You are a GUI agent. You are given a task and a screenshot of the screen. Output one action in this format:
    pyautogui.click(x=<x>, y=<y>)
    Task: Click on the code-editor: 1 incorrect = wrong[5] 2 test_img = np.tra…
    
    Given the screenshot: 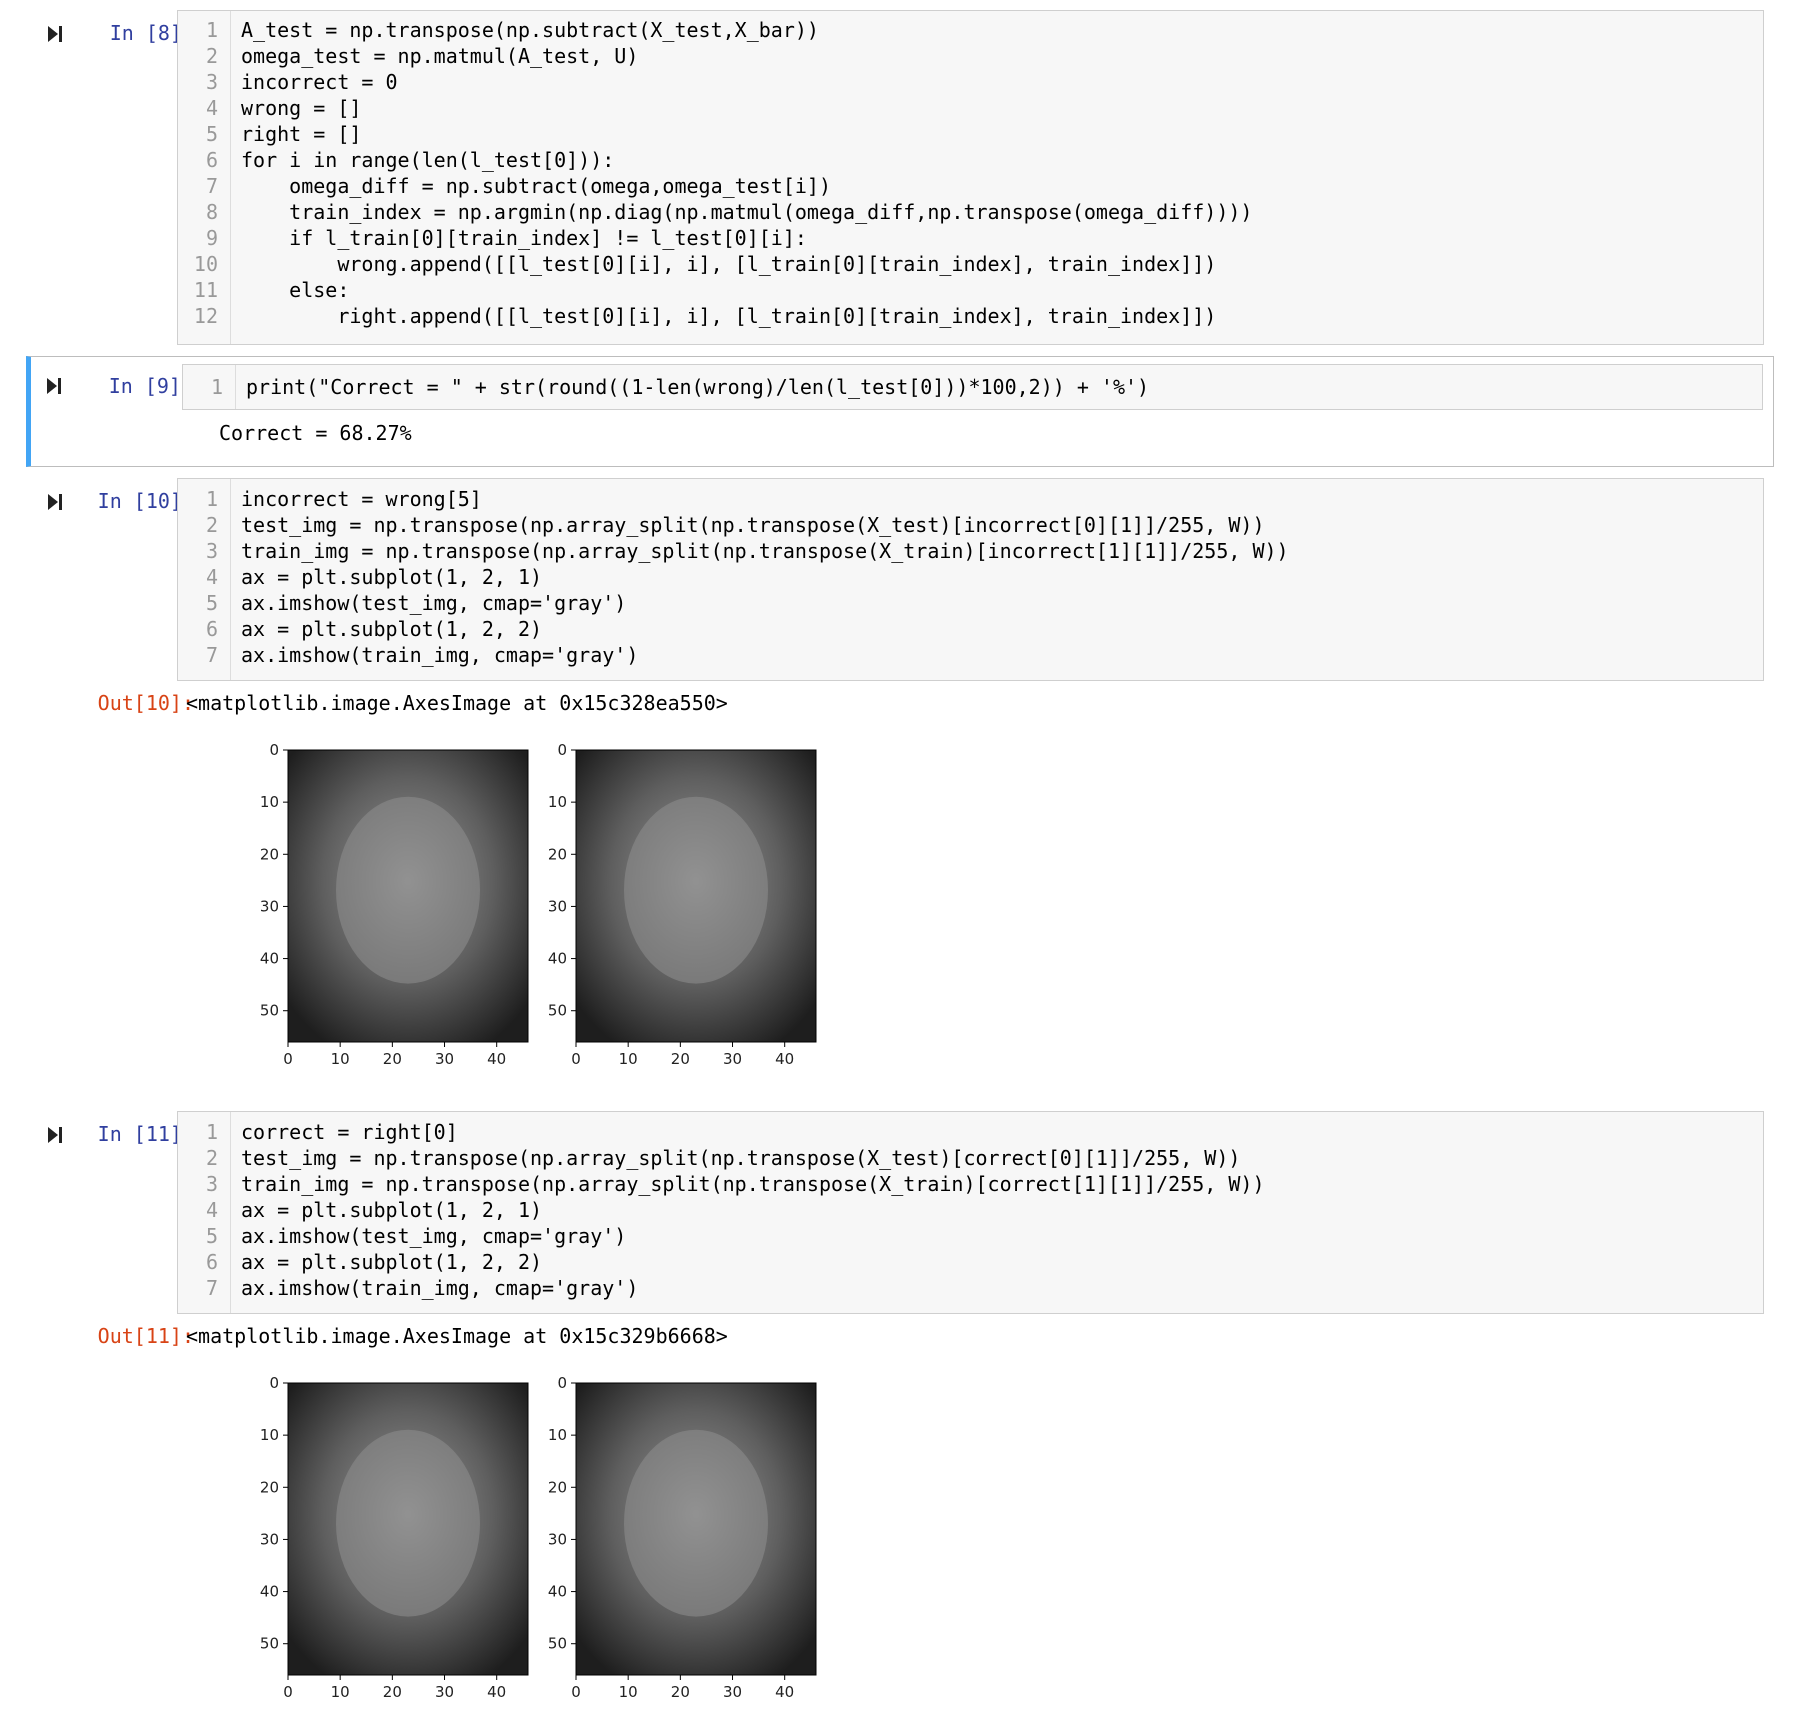 What is the action you would take?
    pyautogui.click(x=970, y=579)
    